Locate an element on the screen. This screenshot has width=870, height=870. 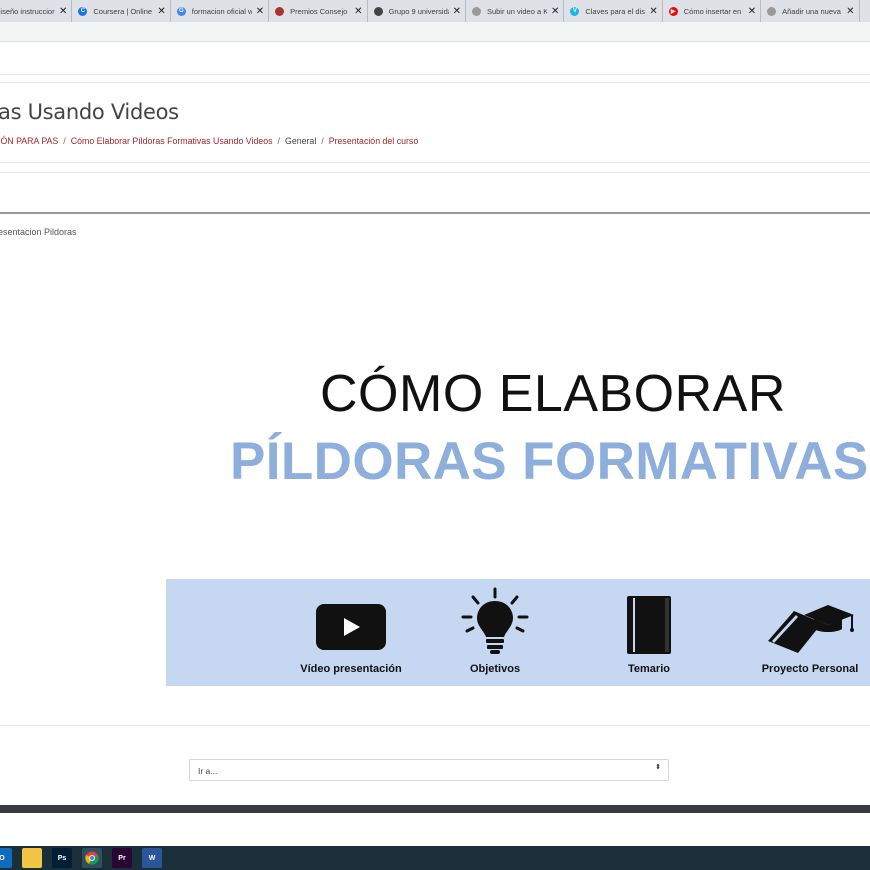
browser-tab: Subir un video a Kaltura ✕ is located at coordinates (515, 11).